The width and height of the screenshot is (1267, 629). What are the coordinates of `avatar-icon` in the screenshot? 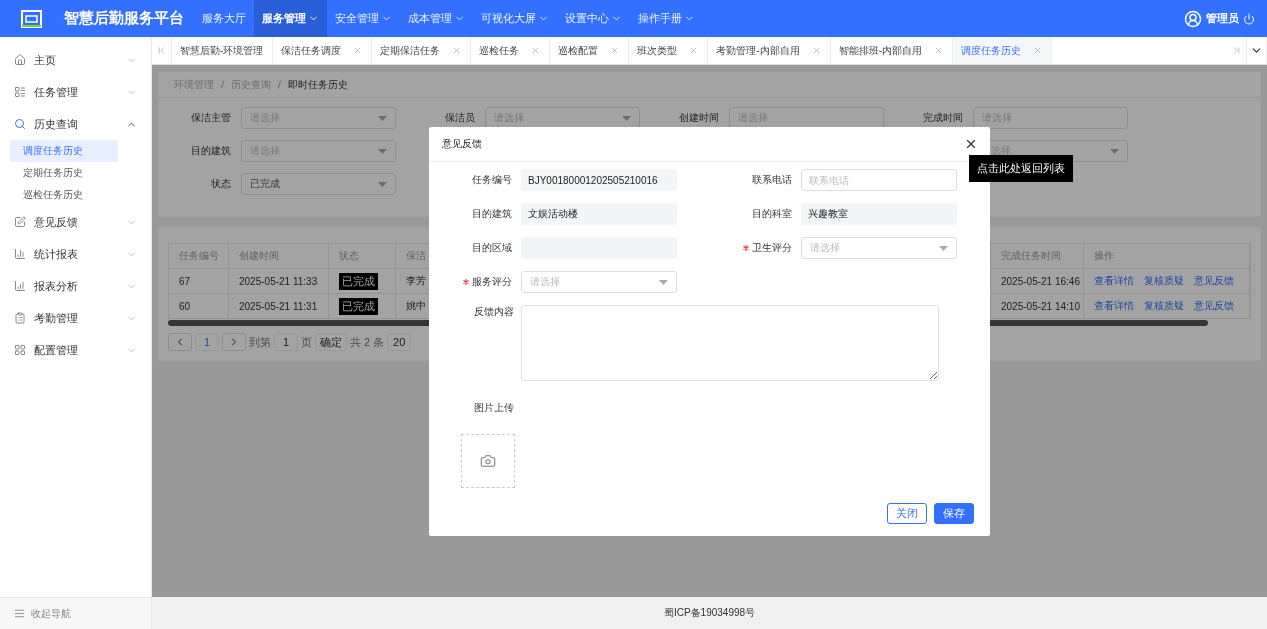 It's located at (1193, 18).